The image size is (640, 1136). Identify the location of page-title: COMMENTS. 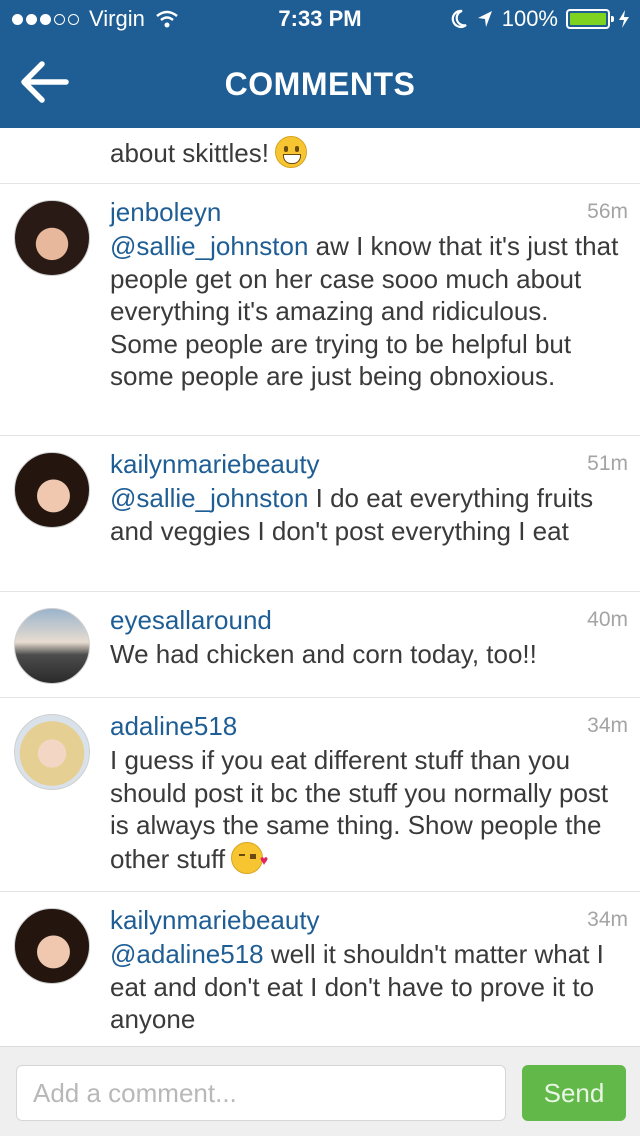
(320, 84).